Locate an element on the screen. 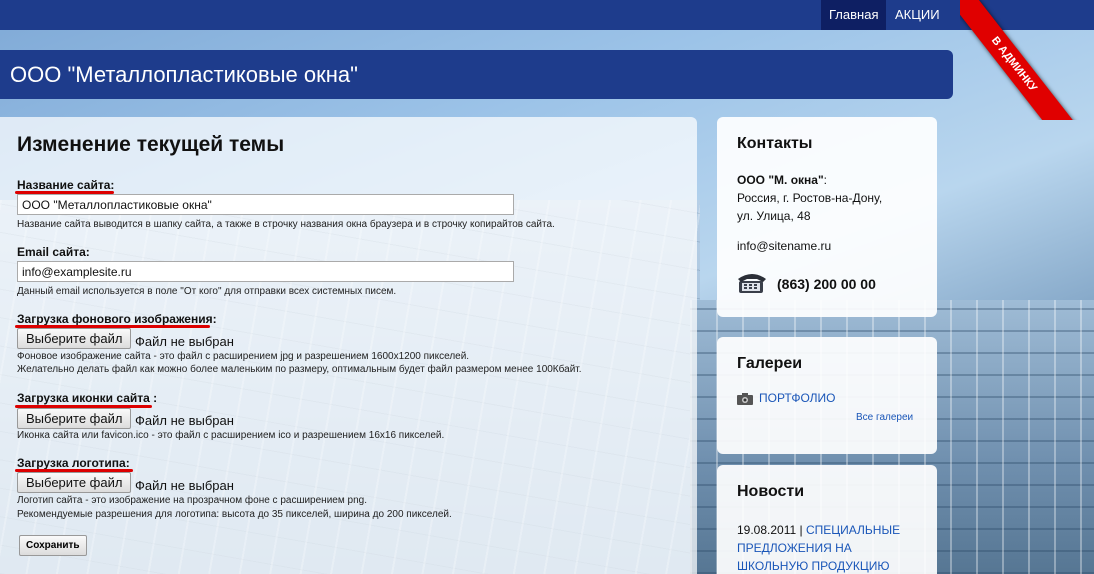  nav-home-link: Главная is located at coordinates (854, 15).